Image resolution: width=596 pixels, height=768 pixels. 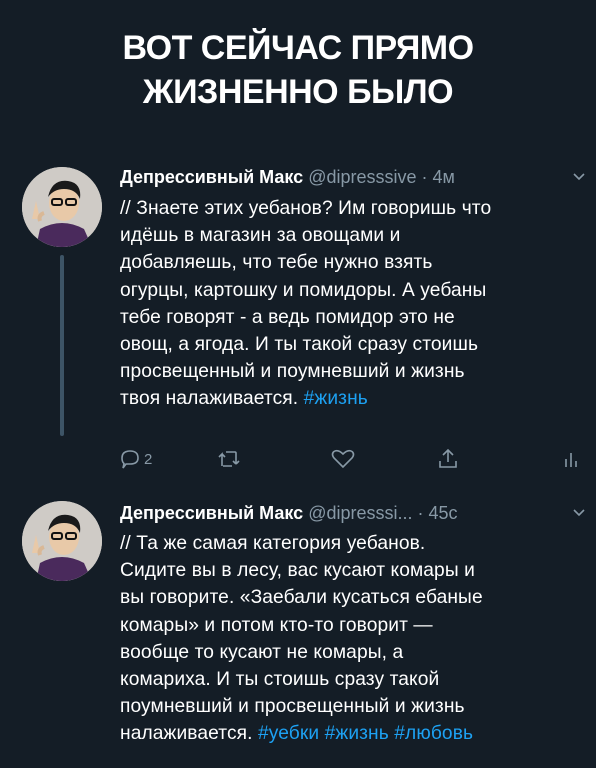 I want to click on share-icon, so click(x=448, y=458).